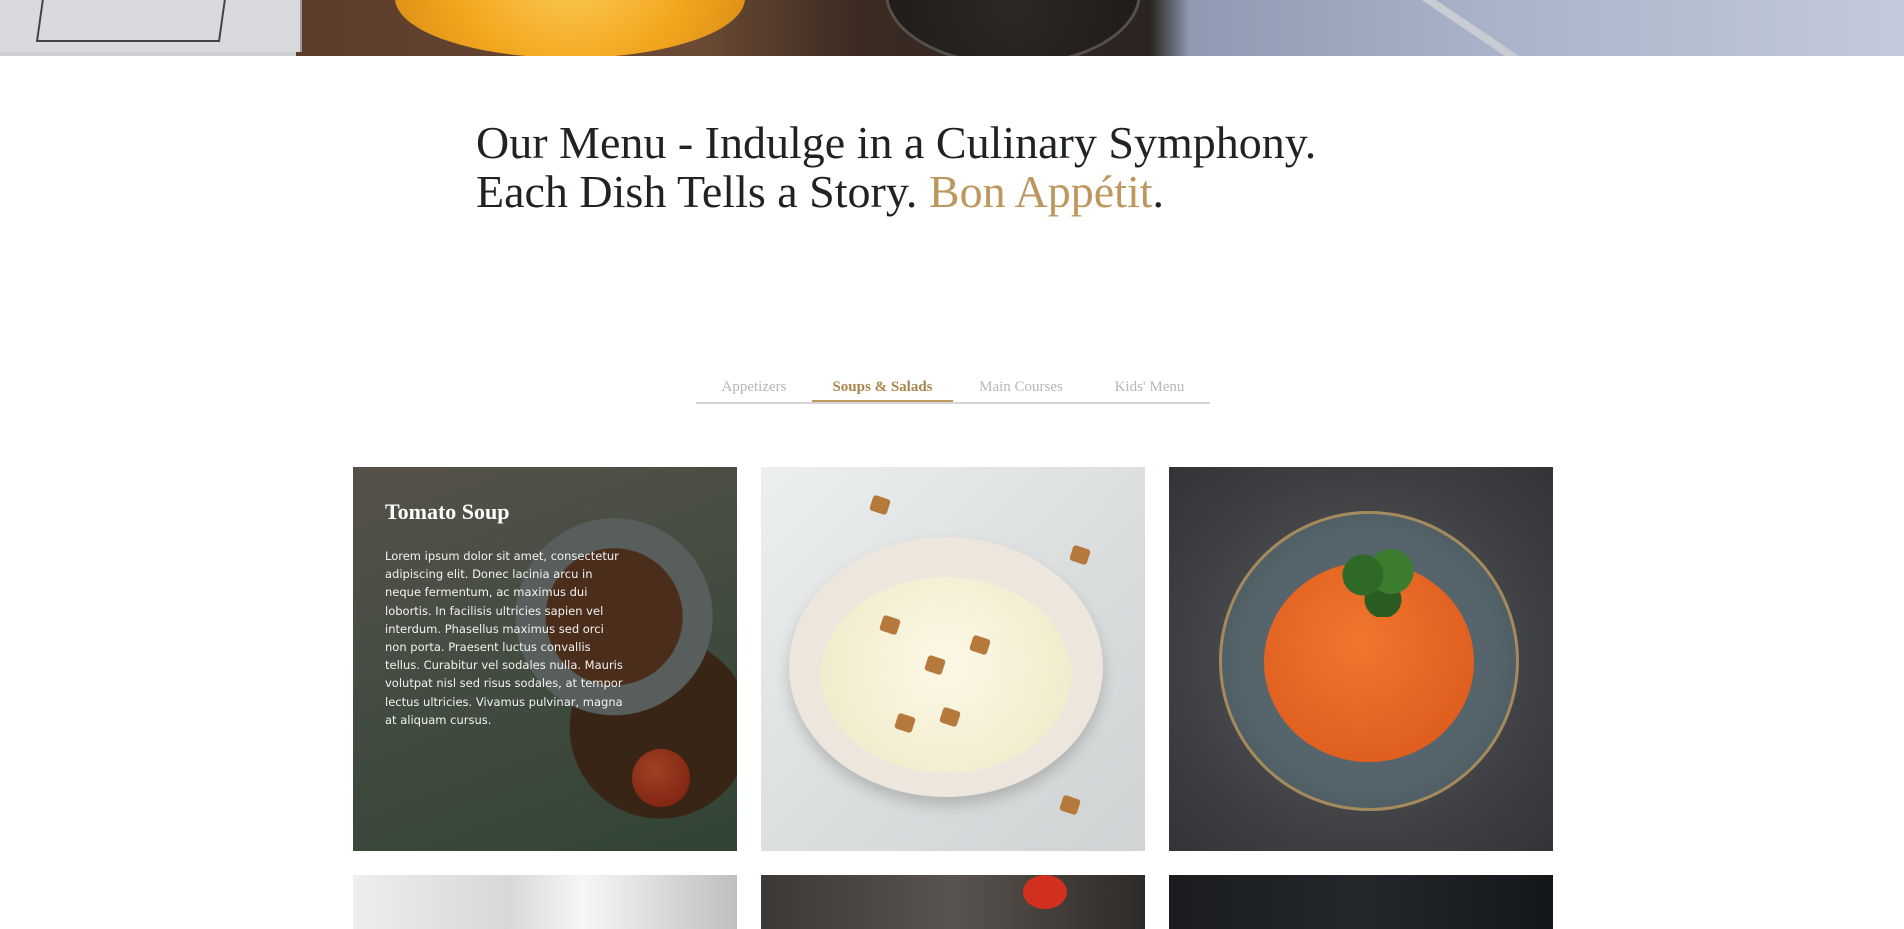  I want to click on menu-item-cream-soup, so click(953, 659).